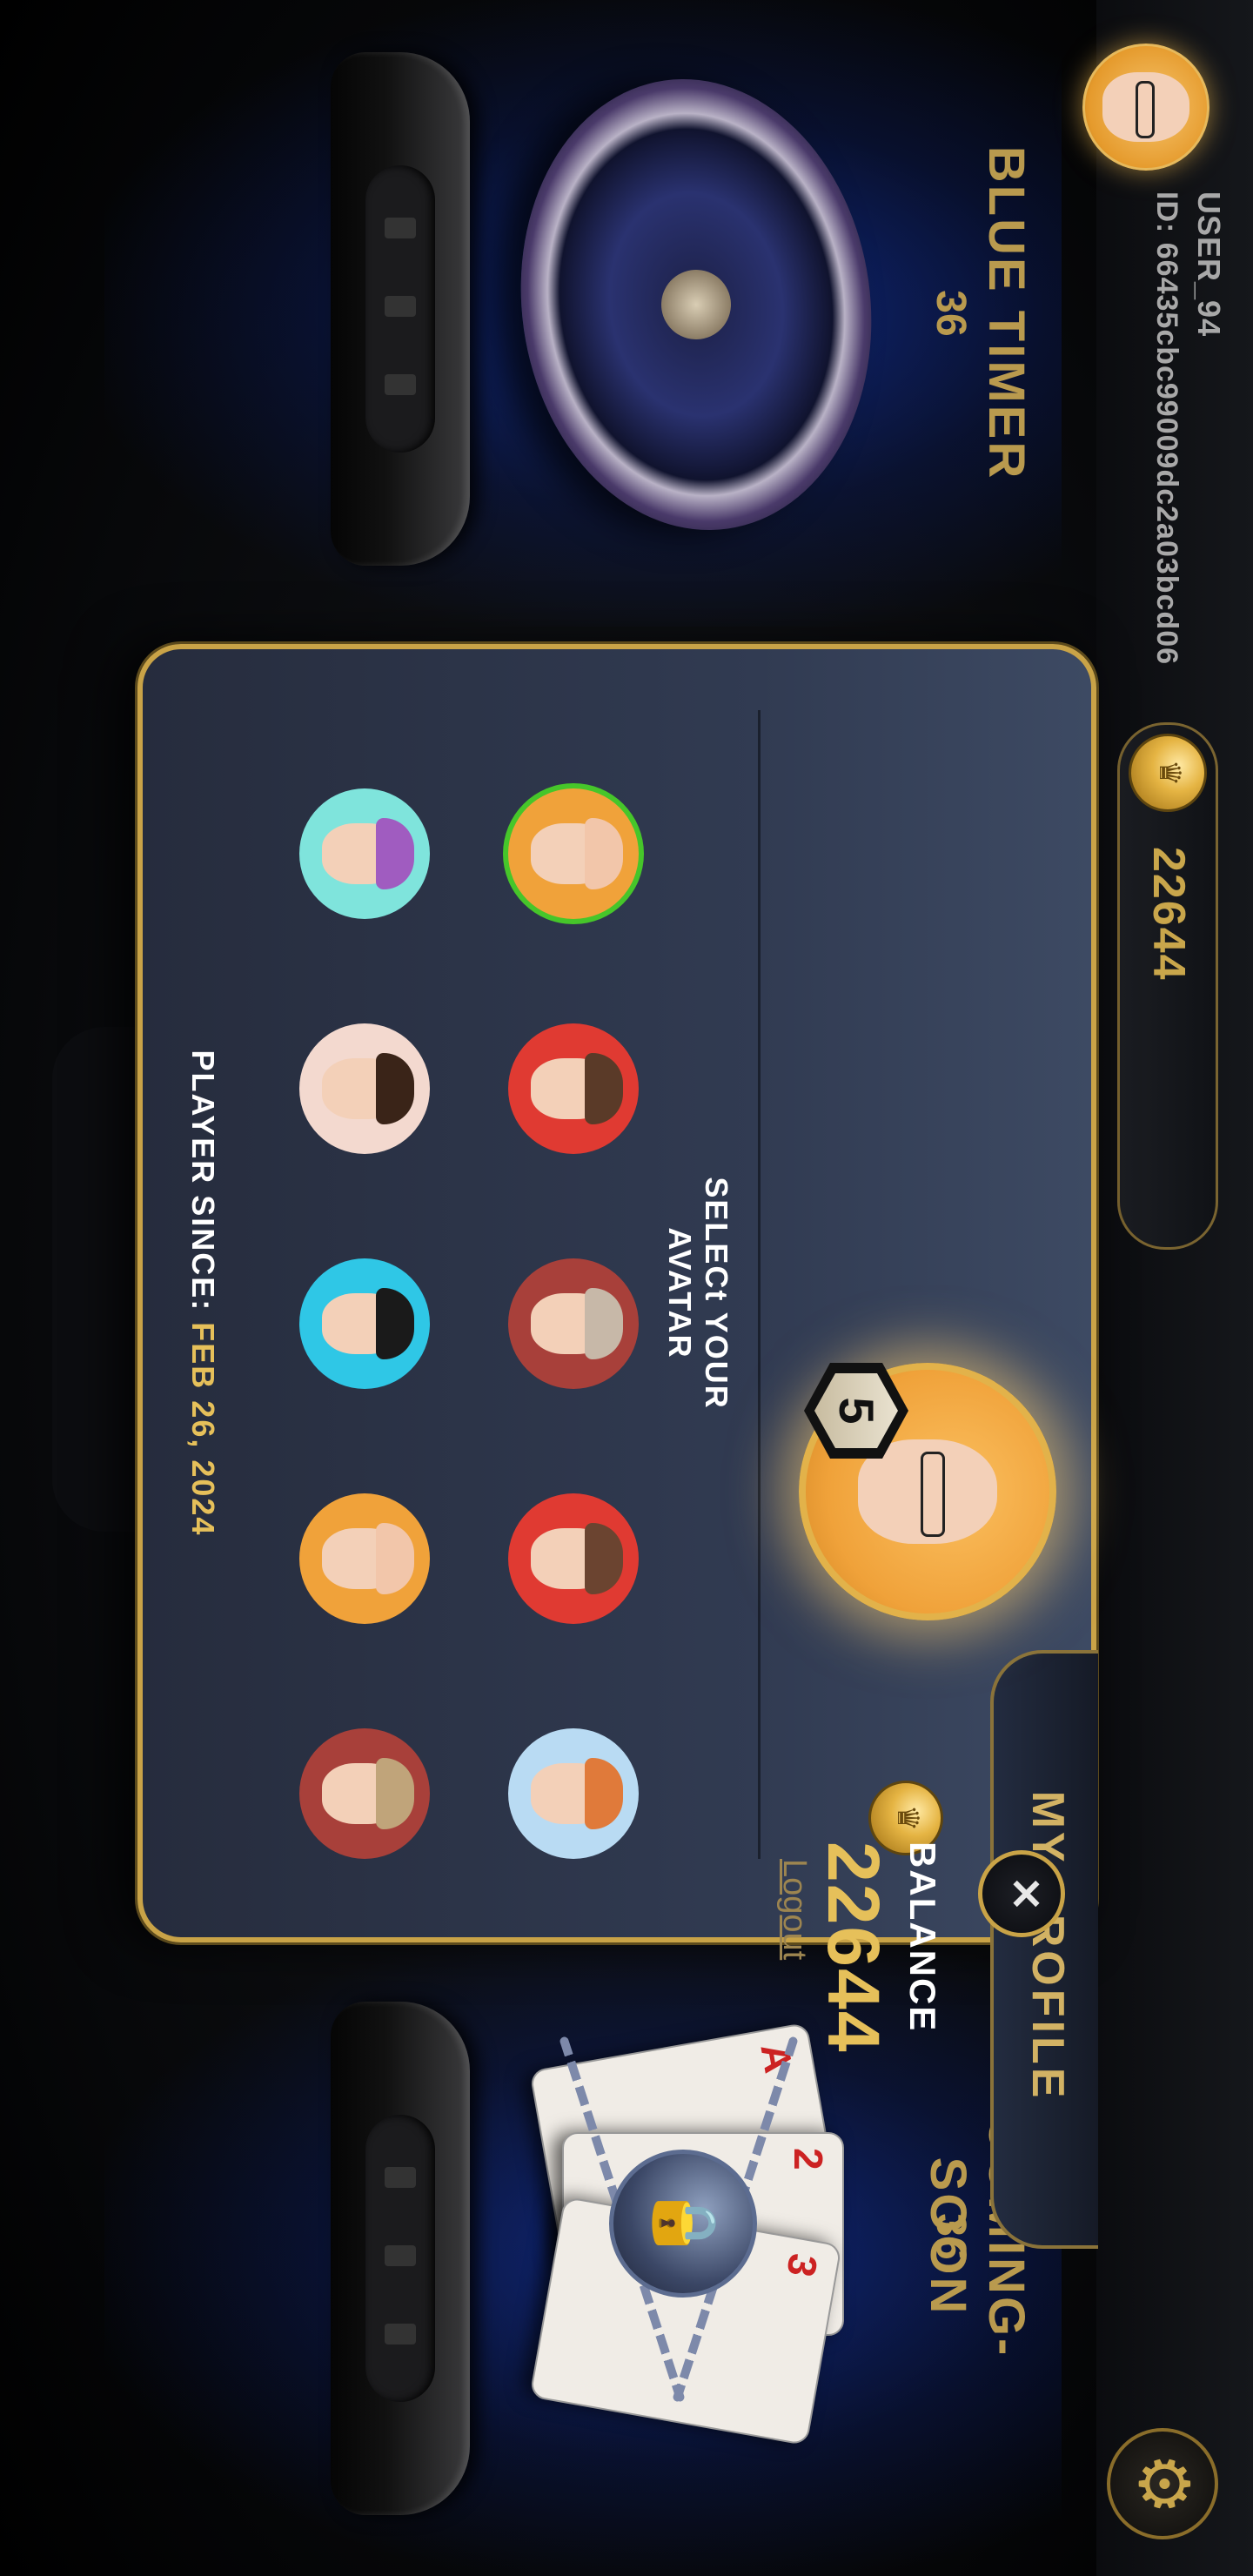 This screenshot has height=2576, width=1253. Describe the element at coordinates (1047, 1946) in the screenshot. I see `modal-title: MY PROFILE` at that location.